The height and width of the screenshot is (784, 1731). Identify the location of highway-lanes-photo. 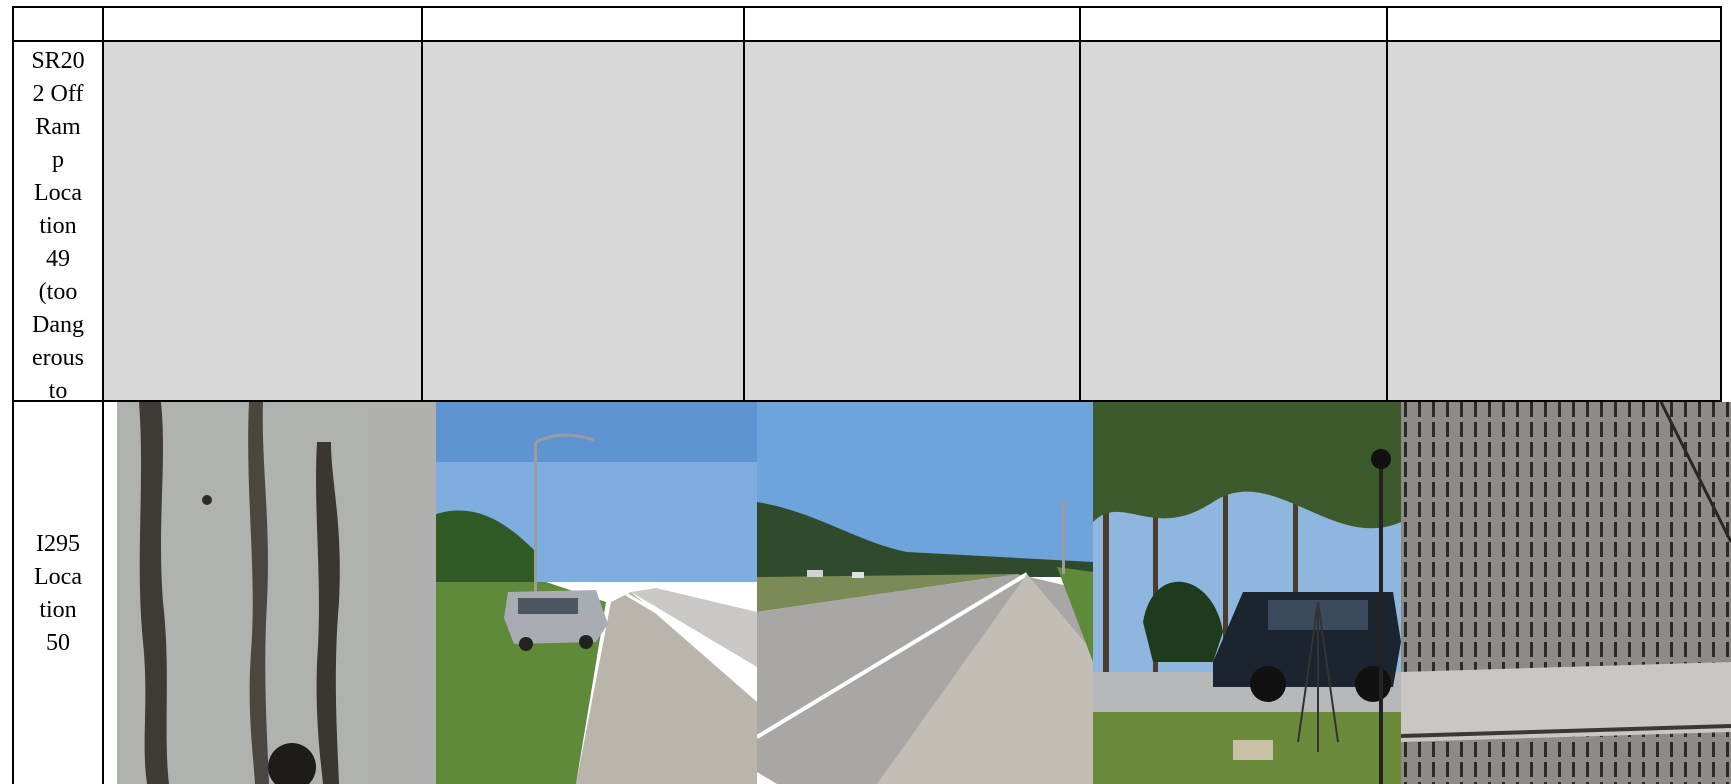
(925, 593).